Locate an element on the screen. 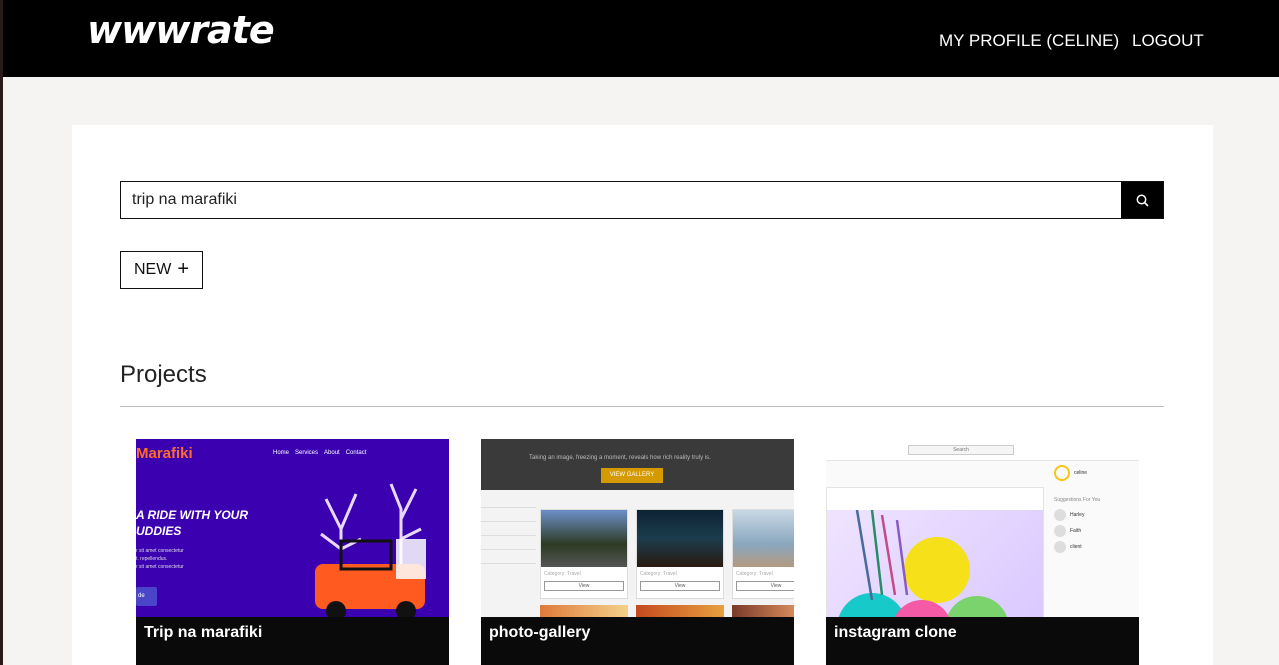  search-input is located at coordinates (621, 200).